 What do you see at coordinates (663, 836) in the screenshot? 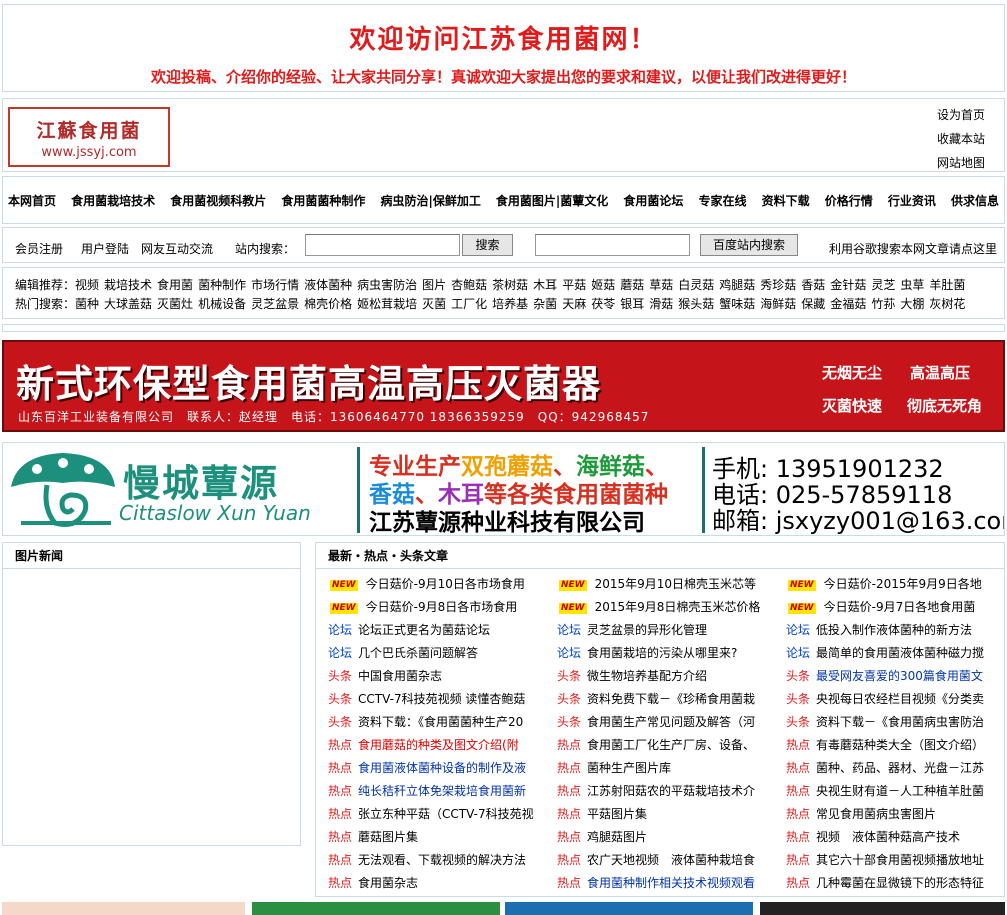
I see `news-item: 热点 鸡腿菇图片` at bounding box center [663, 836].